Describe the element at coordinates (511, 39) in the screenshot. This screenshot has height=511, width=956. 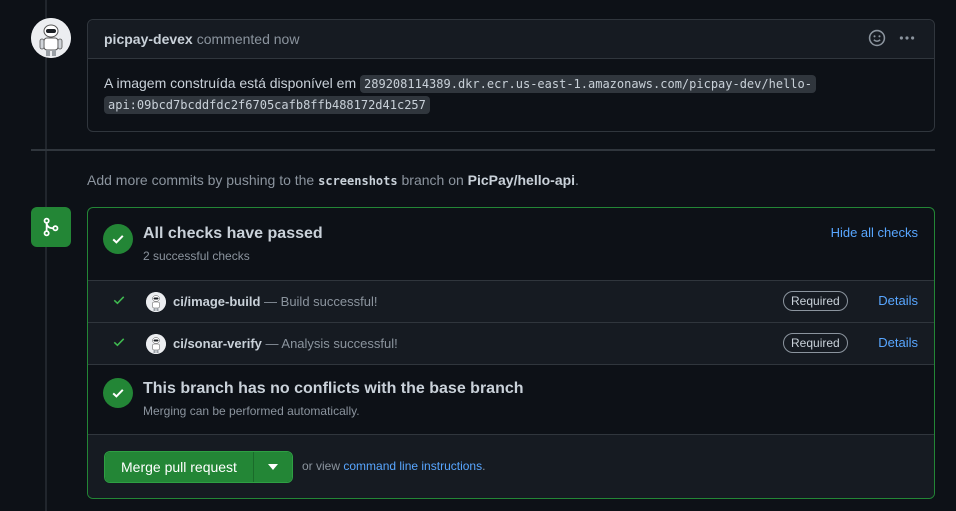
I see `comment-header: picpay-devex commented now` at that location.